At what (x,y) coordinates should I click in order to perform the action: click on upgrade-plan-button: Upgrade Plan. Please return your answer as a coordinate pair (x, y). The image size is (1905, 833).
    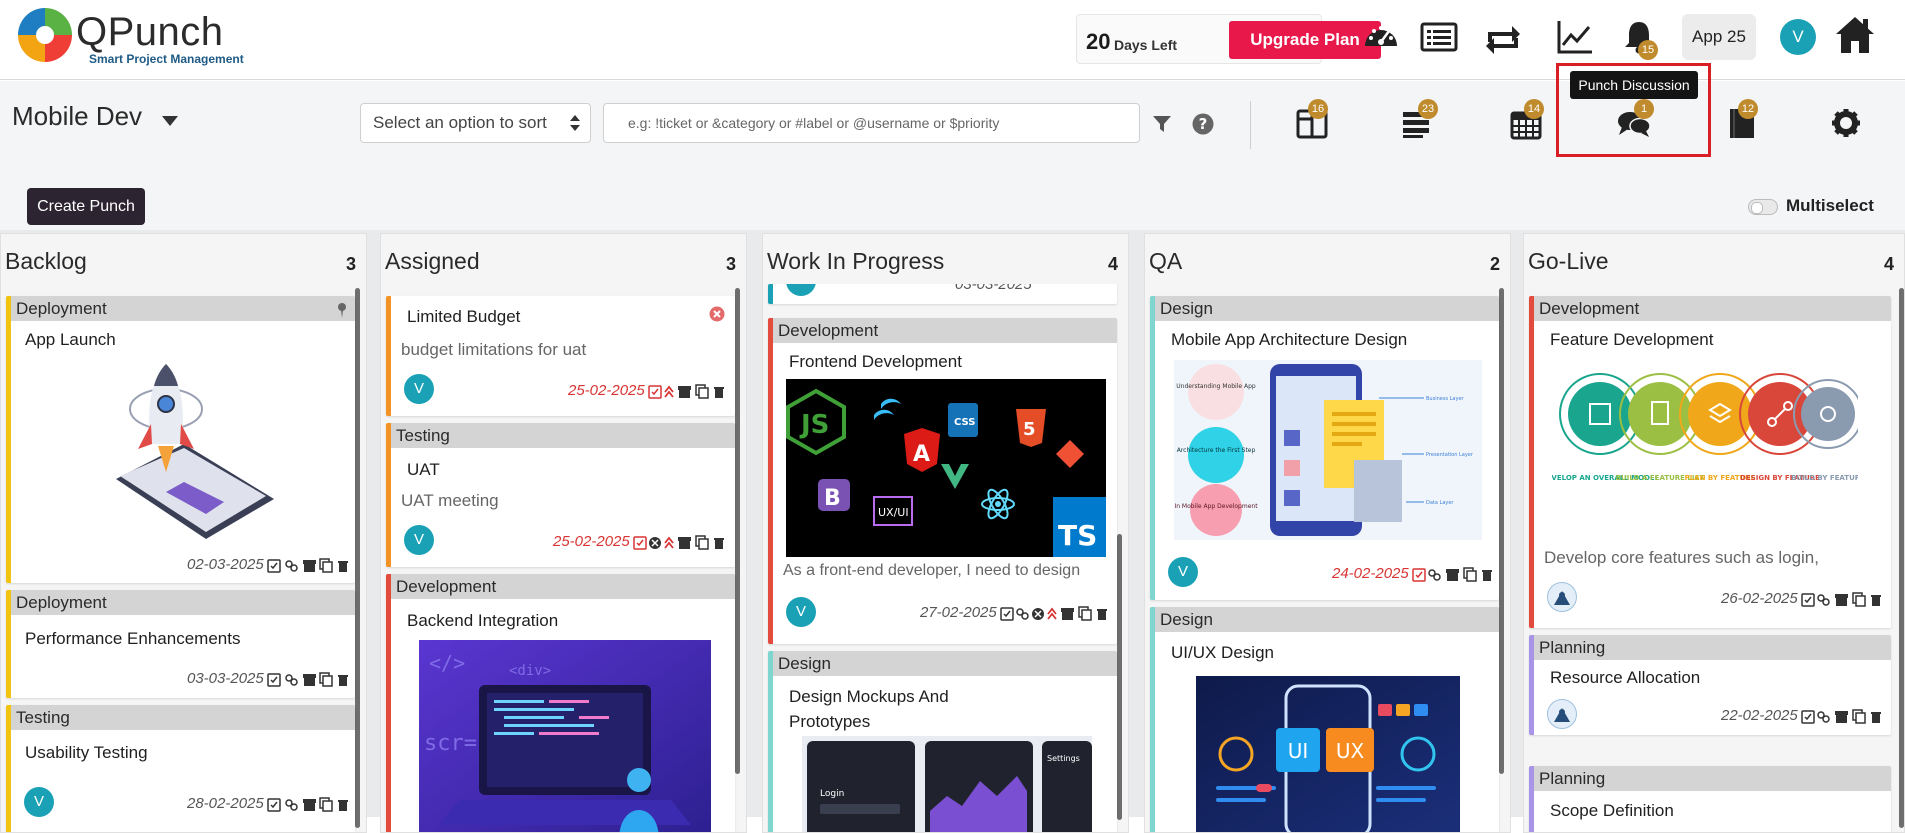
    Looking at the image, I should click on (1305, 40).